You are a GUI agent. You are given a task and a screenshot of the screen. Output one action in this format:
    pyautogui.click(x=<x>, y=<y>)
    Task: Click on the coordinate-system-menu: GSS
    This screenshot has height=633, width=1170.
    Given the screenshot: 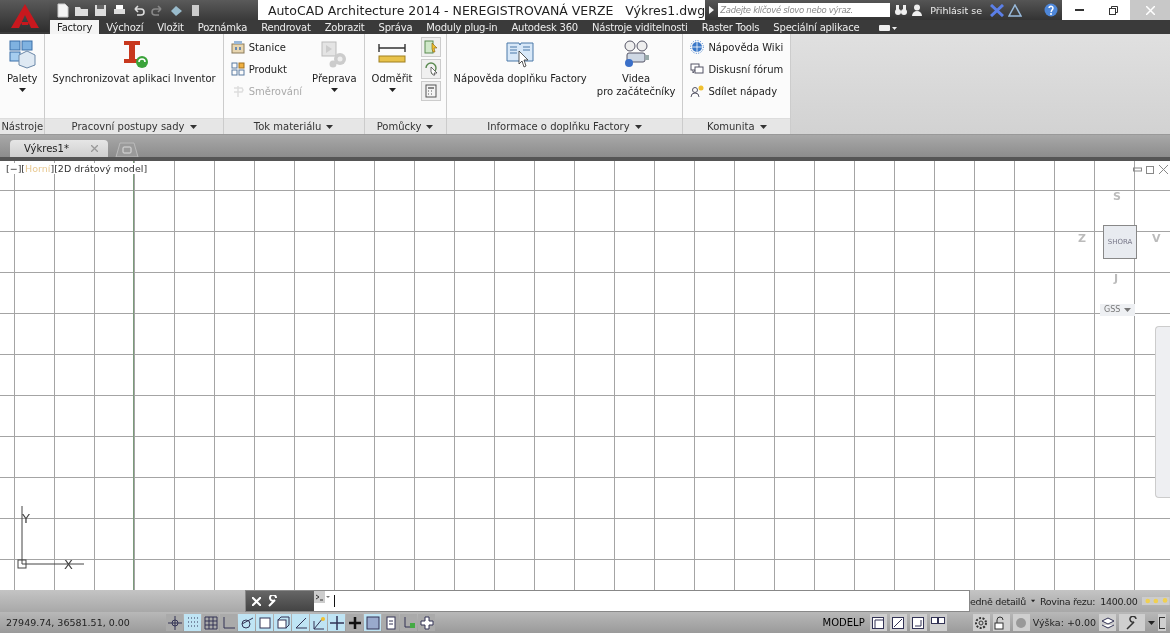 What is the action you would take?
    pyautogui.click(x=1118, y=310)
    